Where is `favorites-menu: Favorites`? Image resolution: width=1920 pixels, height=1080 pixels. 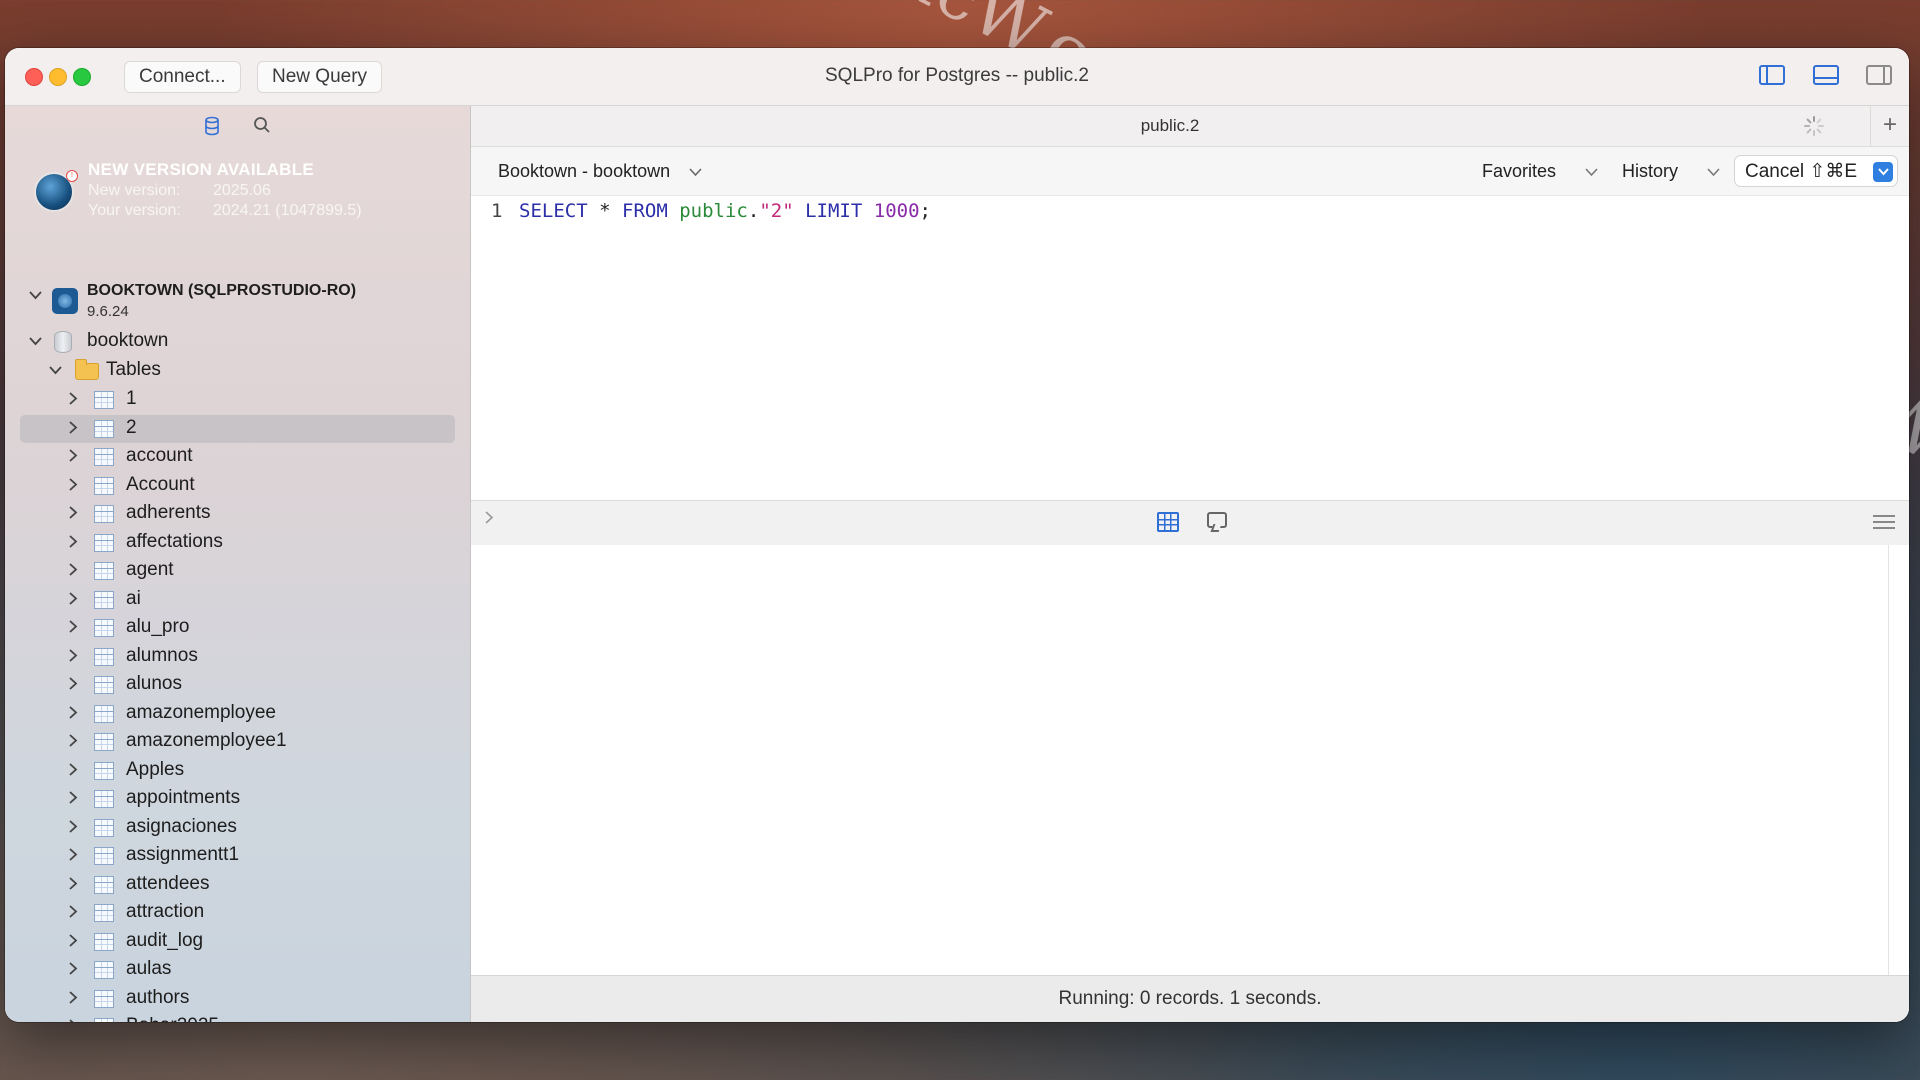
favorites-menu: Favorites is located at coordinates (1540, 171).